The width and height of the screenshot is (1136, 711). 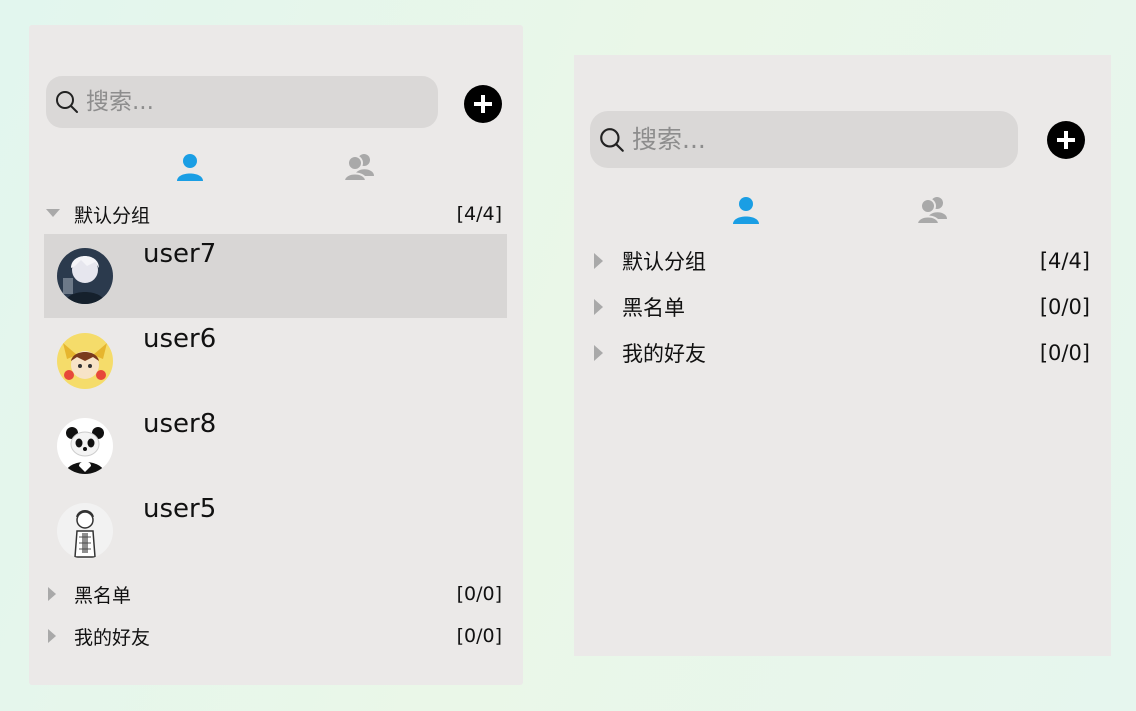 I want to click on friend-item: user8, so click(x=275, y=446).